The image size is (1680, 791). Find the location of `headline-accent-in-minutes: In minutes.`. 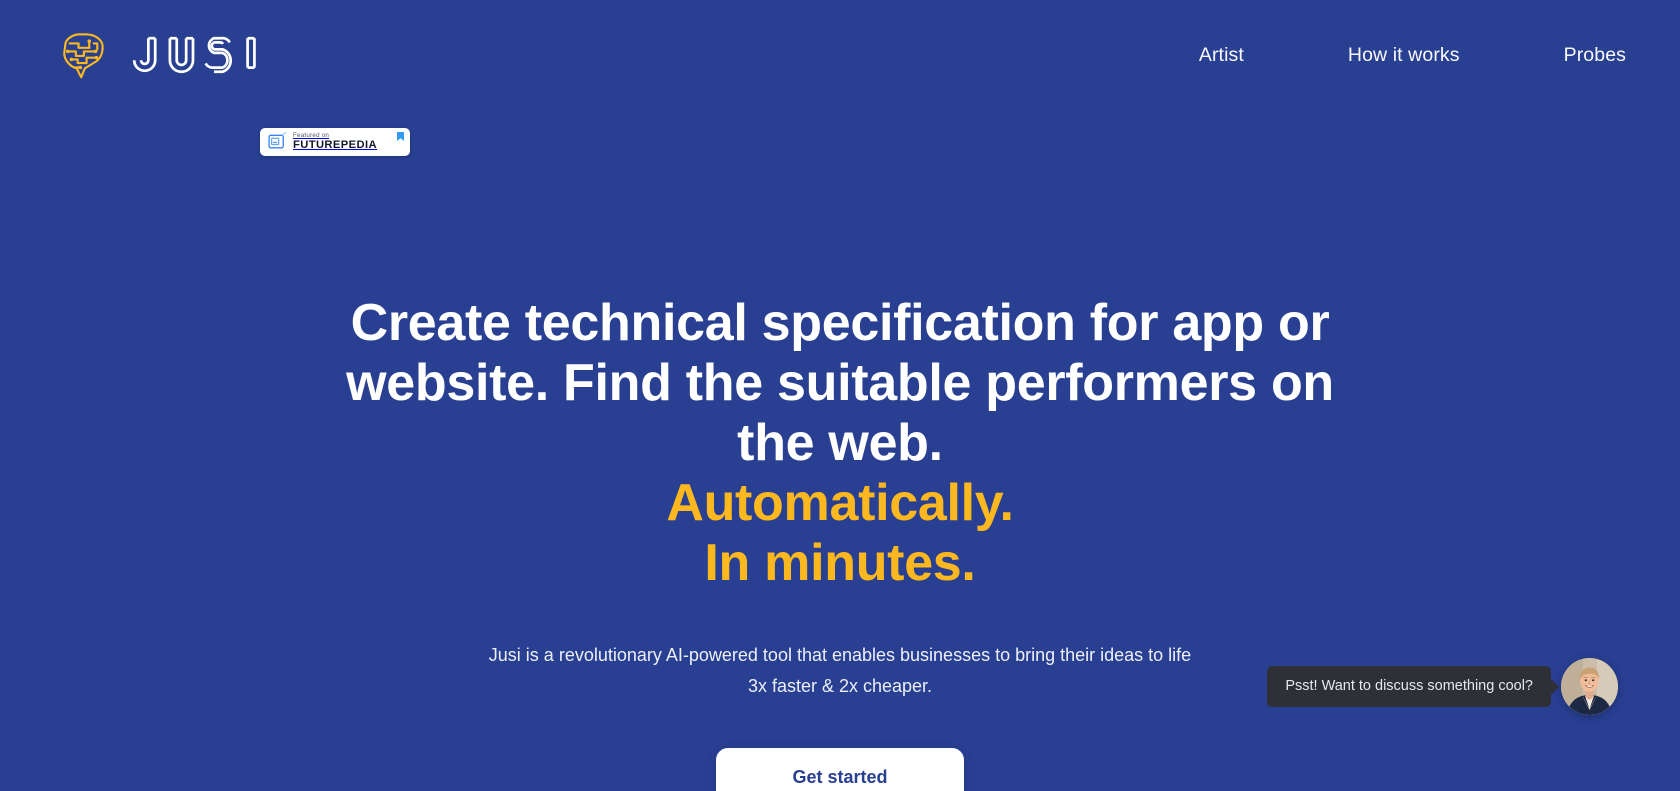

headline-accent-in-minutes: In minutes. is located at coordinates (840, 563).